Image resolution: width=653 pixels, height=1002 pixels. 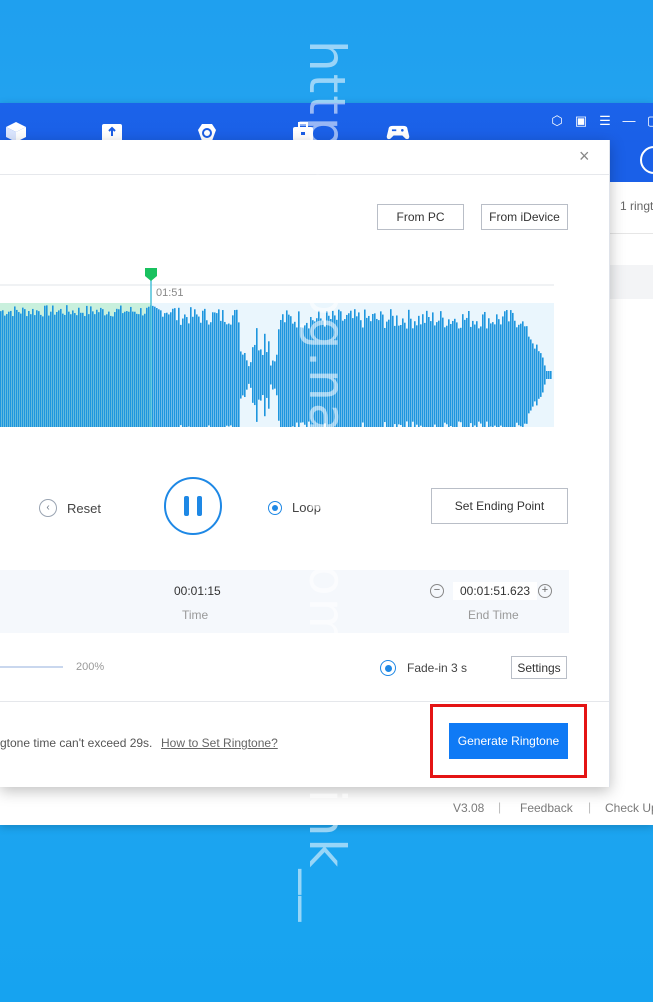 I want to click on decrease-end-time-button: −, so click(x=437, y=591).